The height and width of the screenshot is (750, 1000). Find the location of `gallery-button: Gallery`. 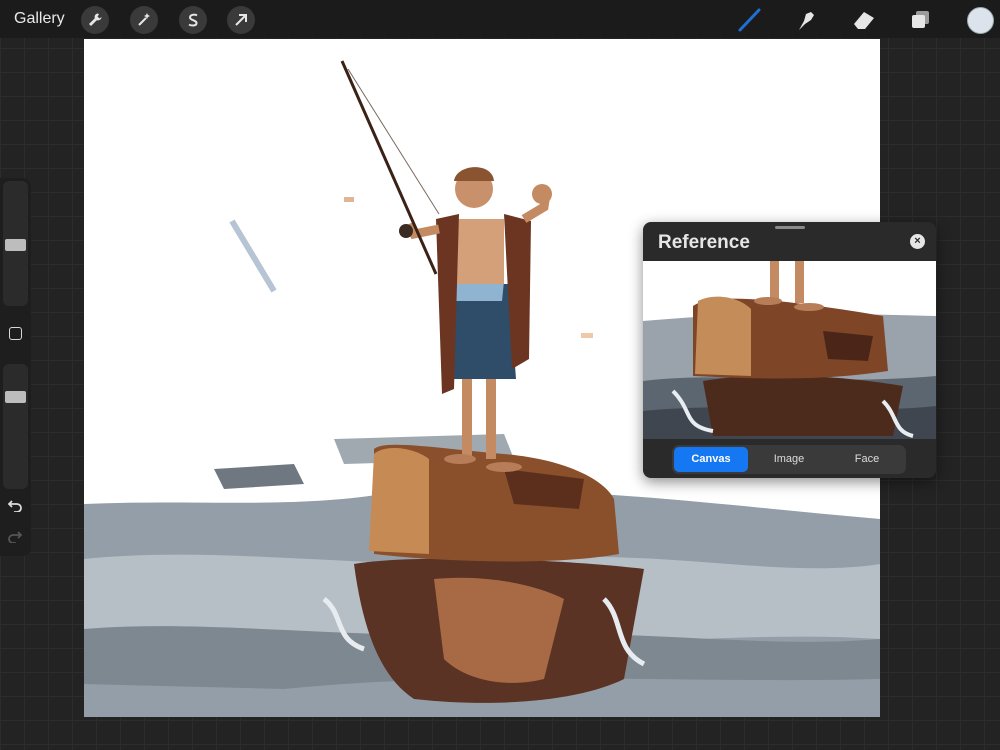

gallery-button: Gallery is located at coordinates (39, 19).